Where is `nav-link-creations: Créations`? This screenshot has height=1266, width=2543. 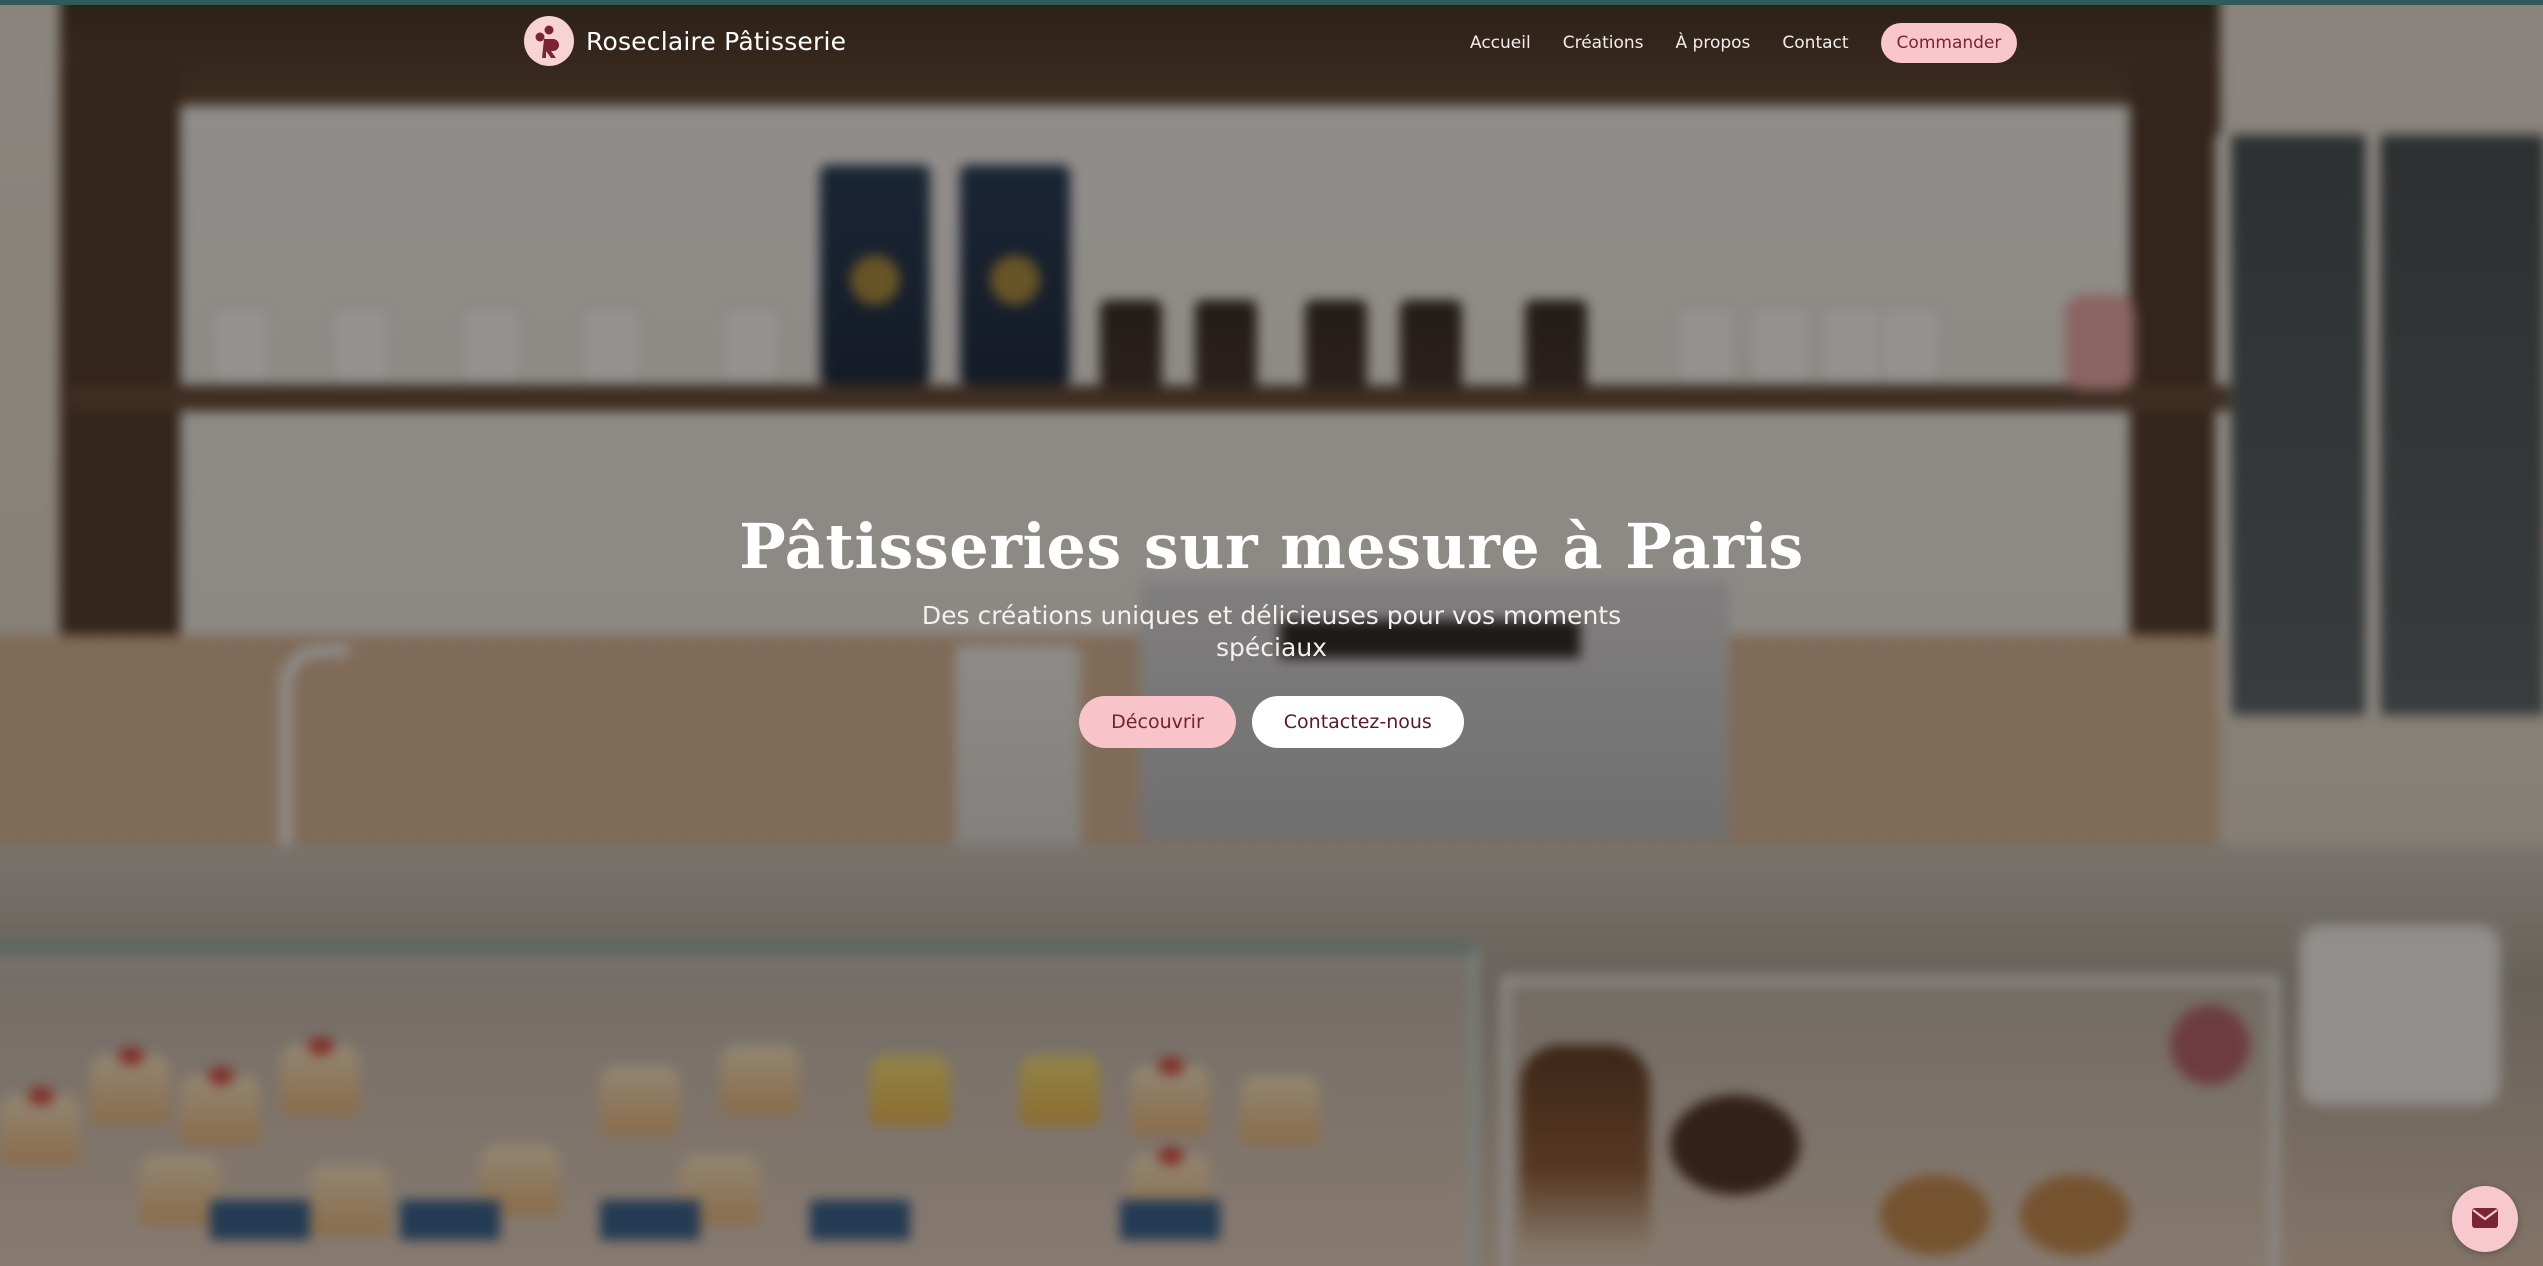 nav-link-creations: Créations is located at coordinates (1603, 43).